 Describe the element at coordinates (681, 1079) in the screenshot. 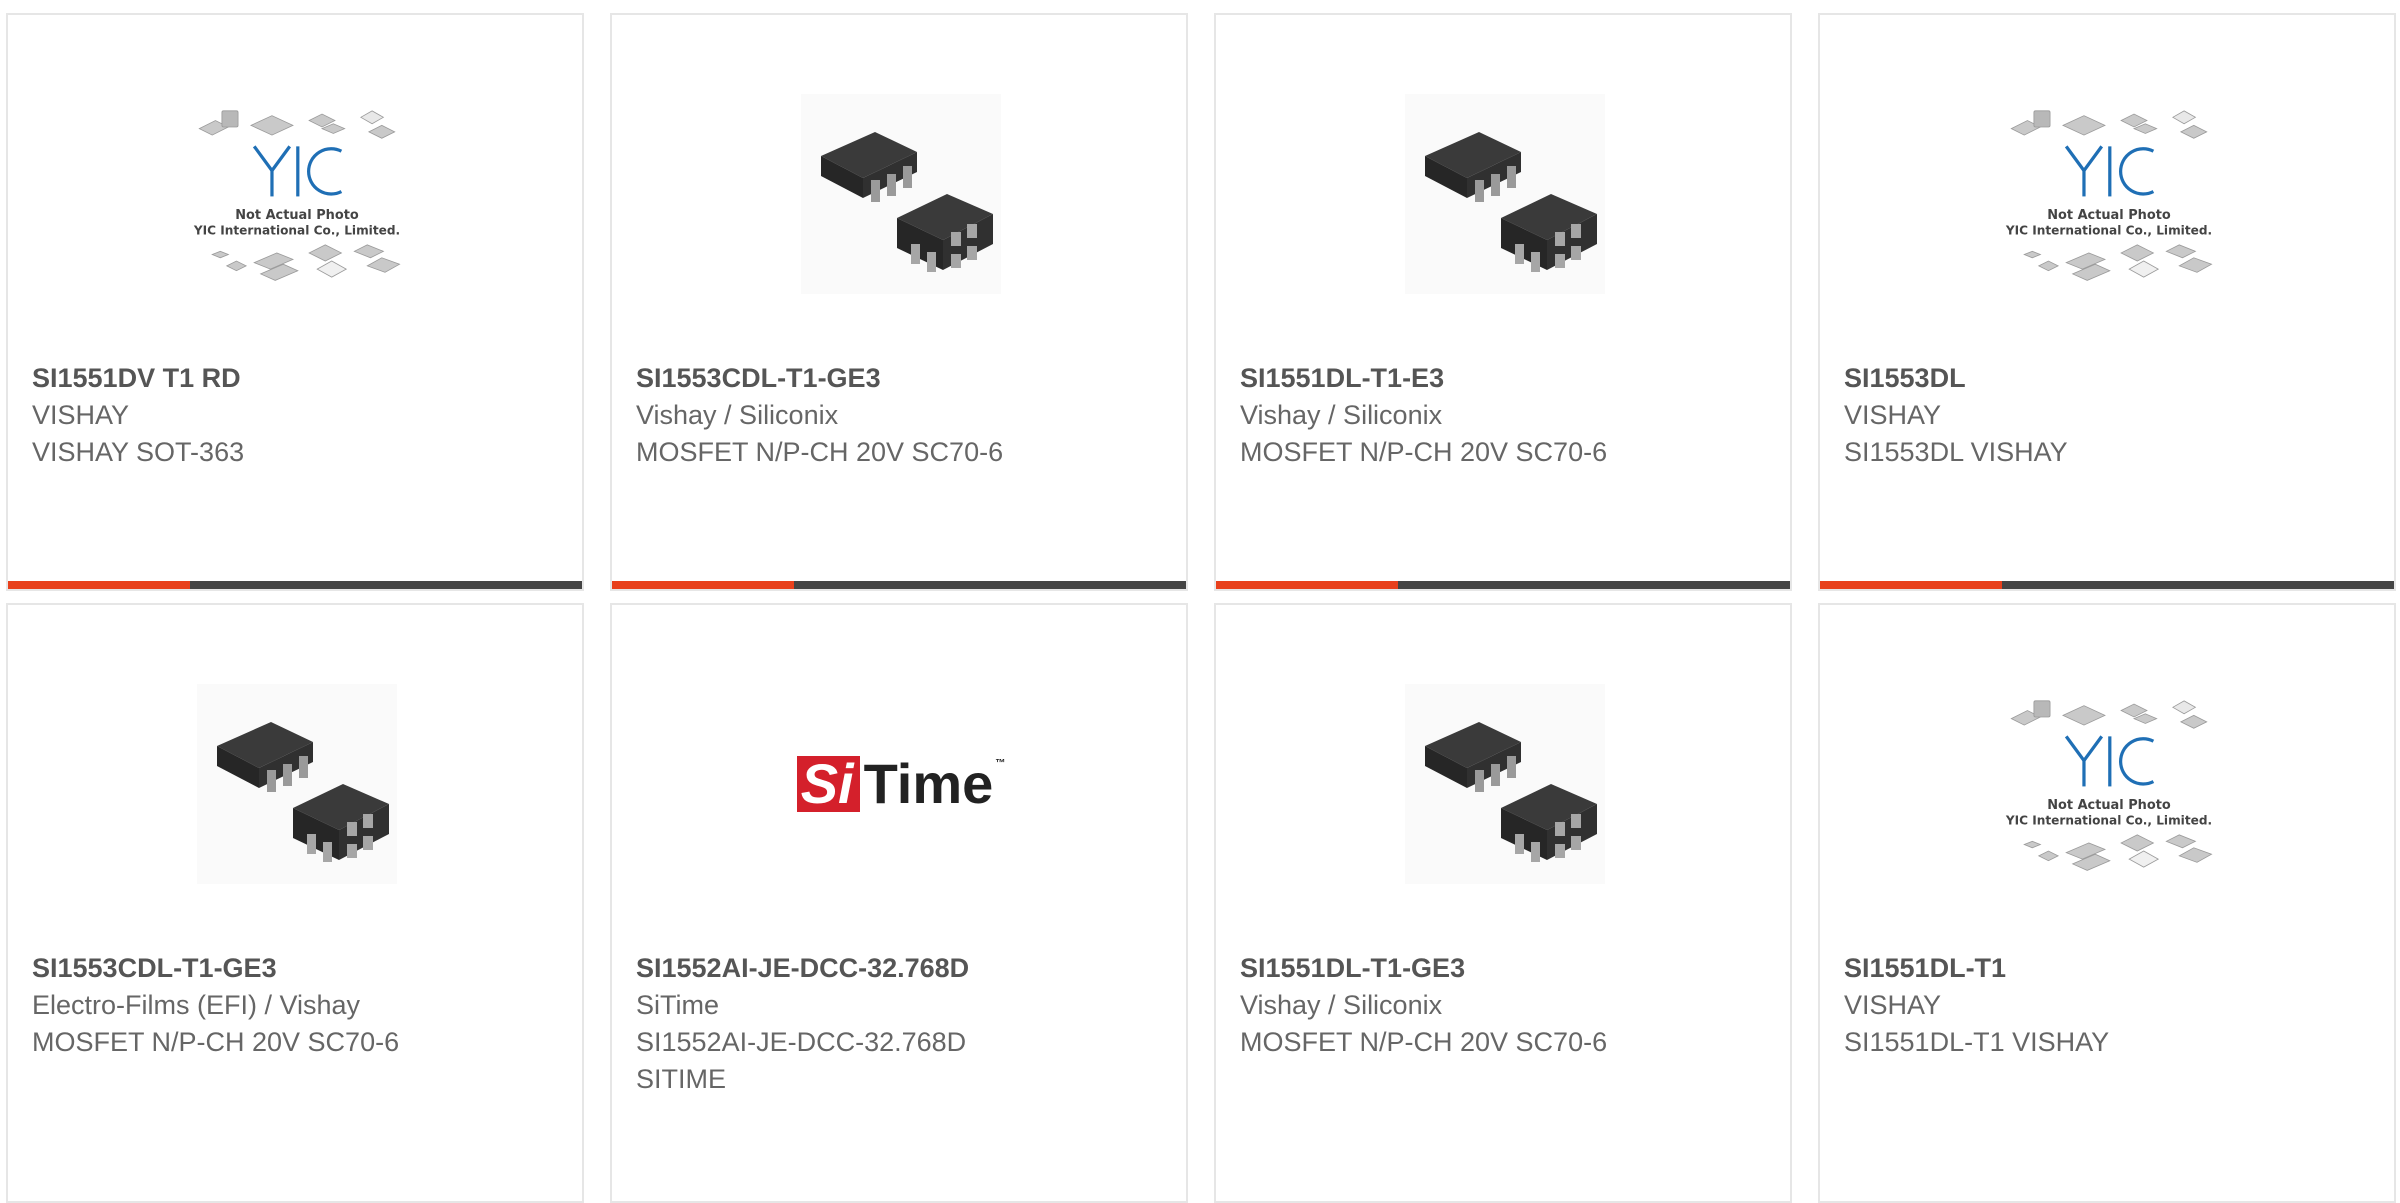

I see `description-line2: SITIME` at that location.